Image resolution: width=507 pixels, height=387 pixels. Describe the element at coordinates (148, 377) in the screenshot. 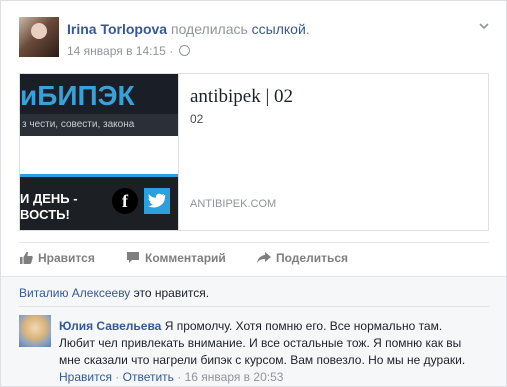

I see `comment-reply-link: Ответить` at that location.